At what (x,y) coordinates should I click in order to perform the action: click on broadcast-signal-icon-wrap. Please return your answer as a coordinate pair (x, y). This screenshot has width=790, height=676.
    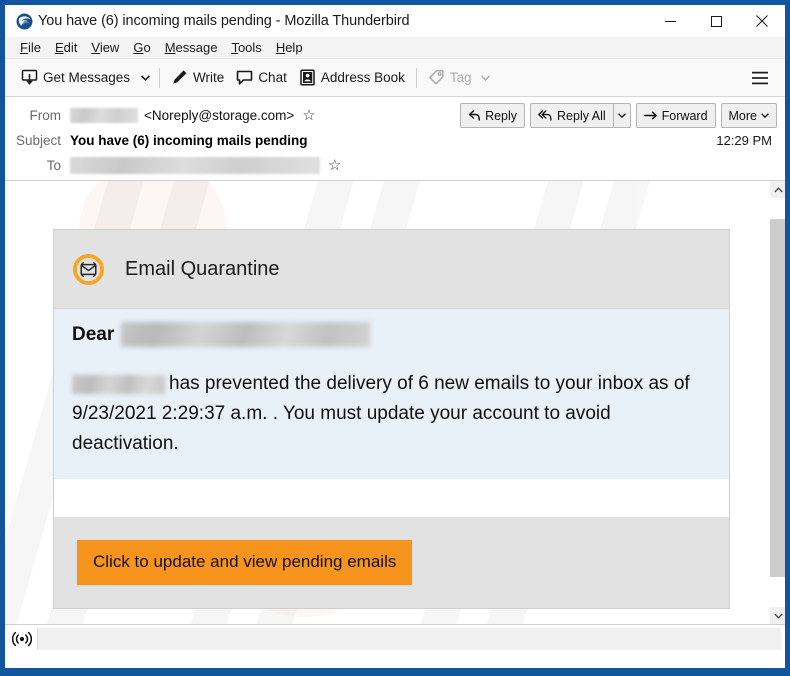
    Looking at the image, I should click on (22, 639).